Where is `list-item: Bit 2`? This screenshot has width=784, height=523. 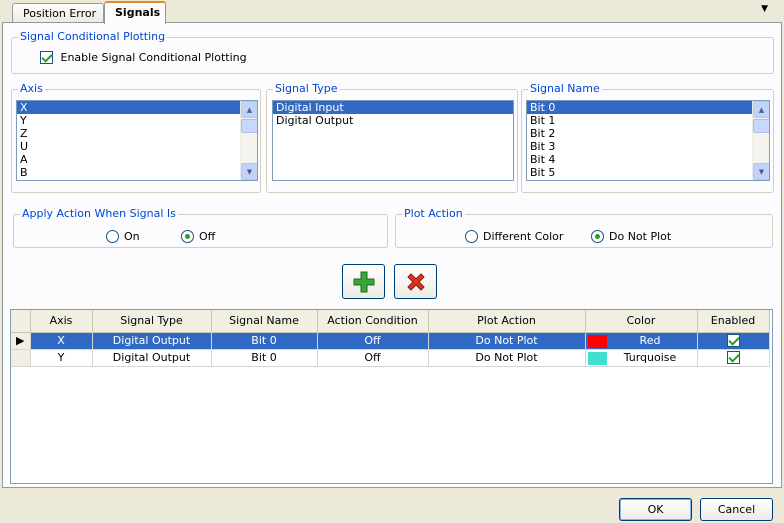 list-item: Bit 2 is located at coordinates (648, 133).